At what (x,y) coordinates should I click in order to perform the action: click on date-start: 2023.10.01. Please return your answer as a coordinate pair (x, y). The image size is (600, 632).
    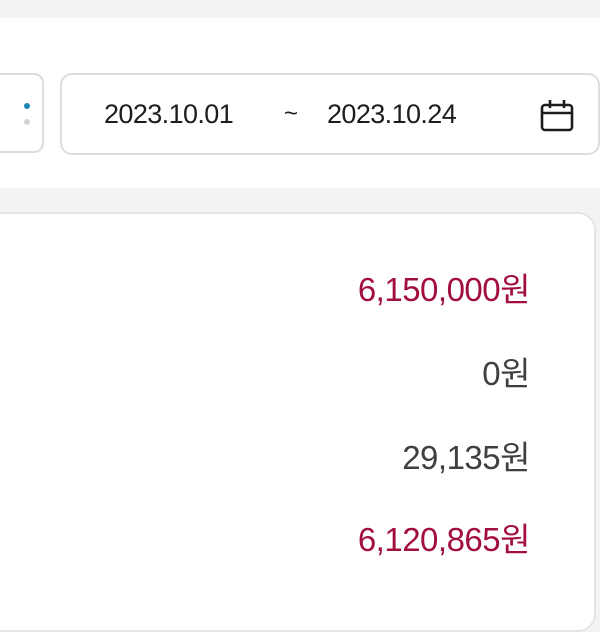
    Looking at the image, I should click on (169, 114).